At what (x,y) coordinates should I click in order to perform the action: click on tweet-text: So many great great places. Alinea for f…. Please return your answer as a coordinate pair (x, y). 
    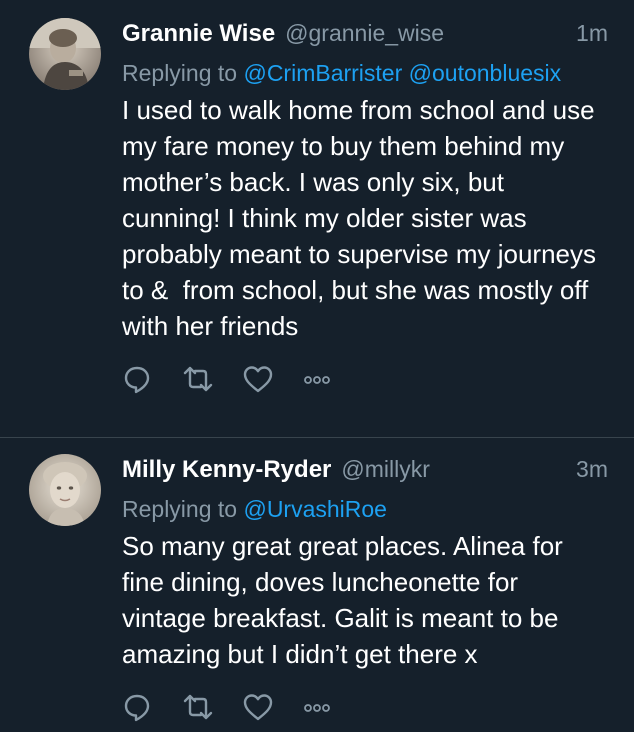
    Looking at the image, I should click on (346, 600).